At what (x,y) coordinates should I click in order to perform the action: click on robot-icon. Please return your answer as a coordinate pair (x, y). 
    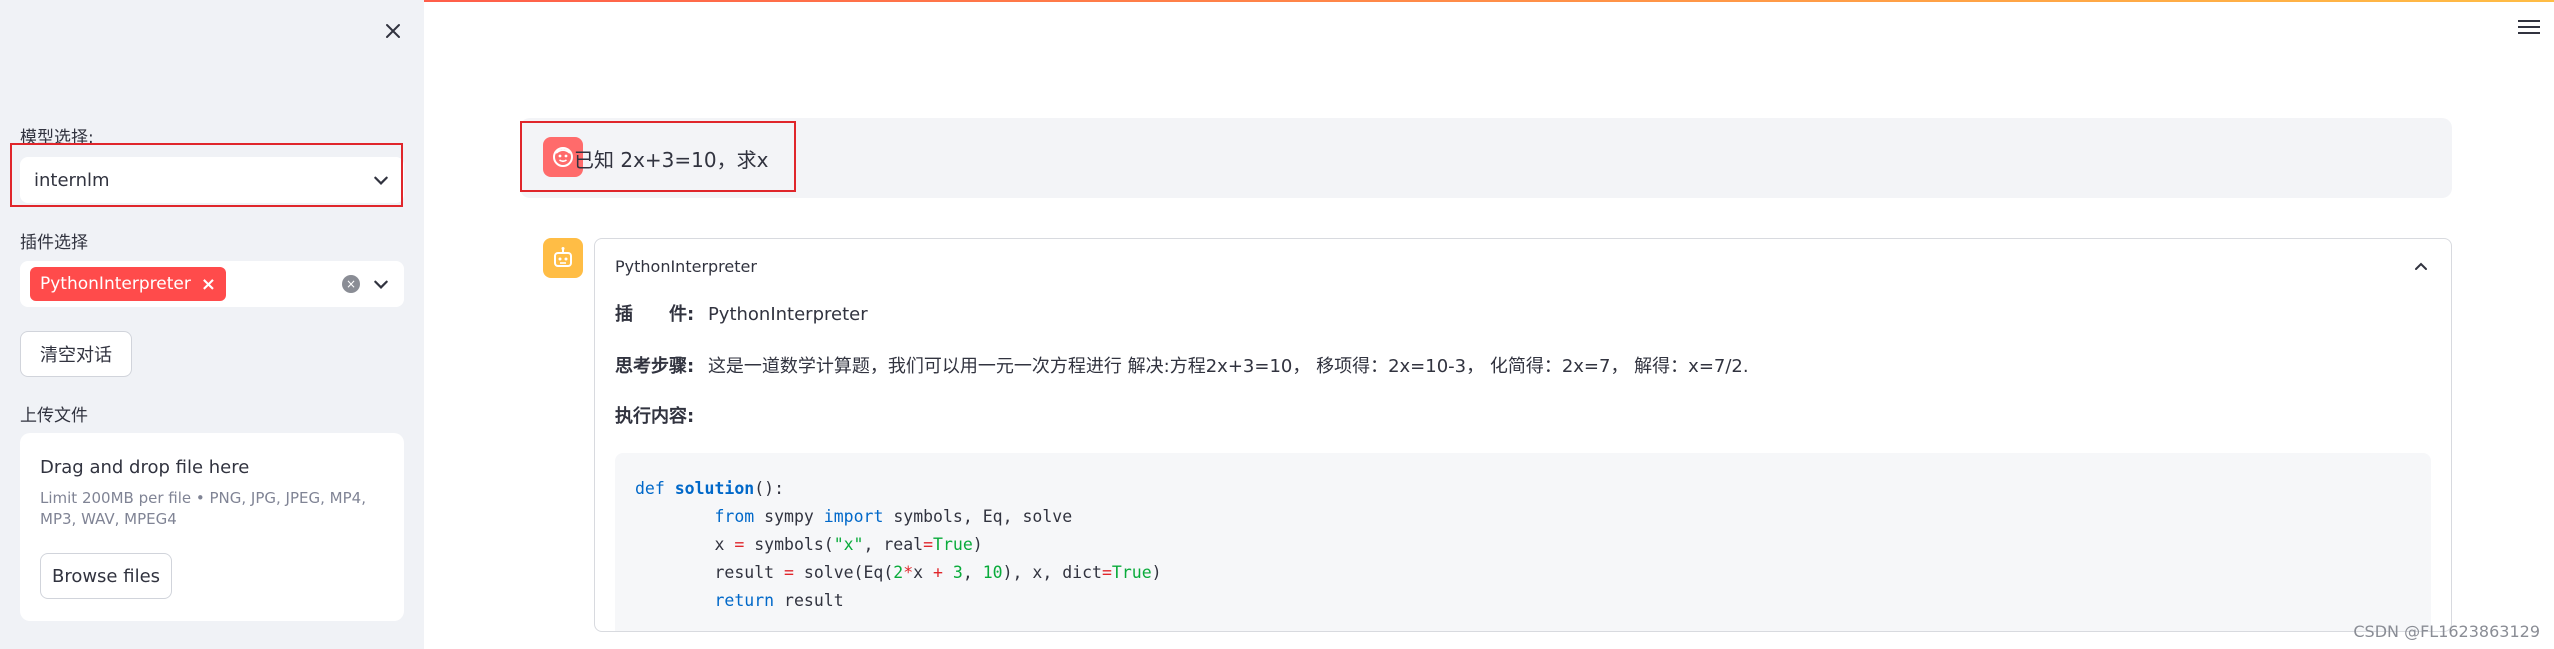
    Looking at the image, I should click on (563, 257).